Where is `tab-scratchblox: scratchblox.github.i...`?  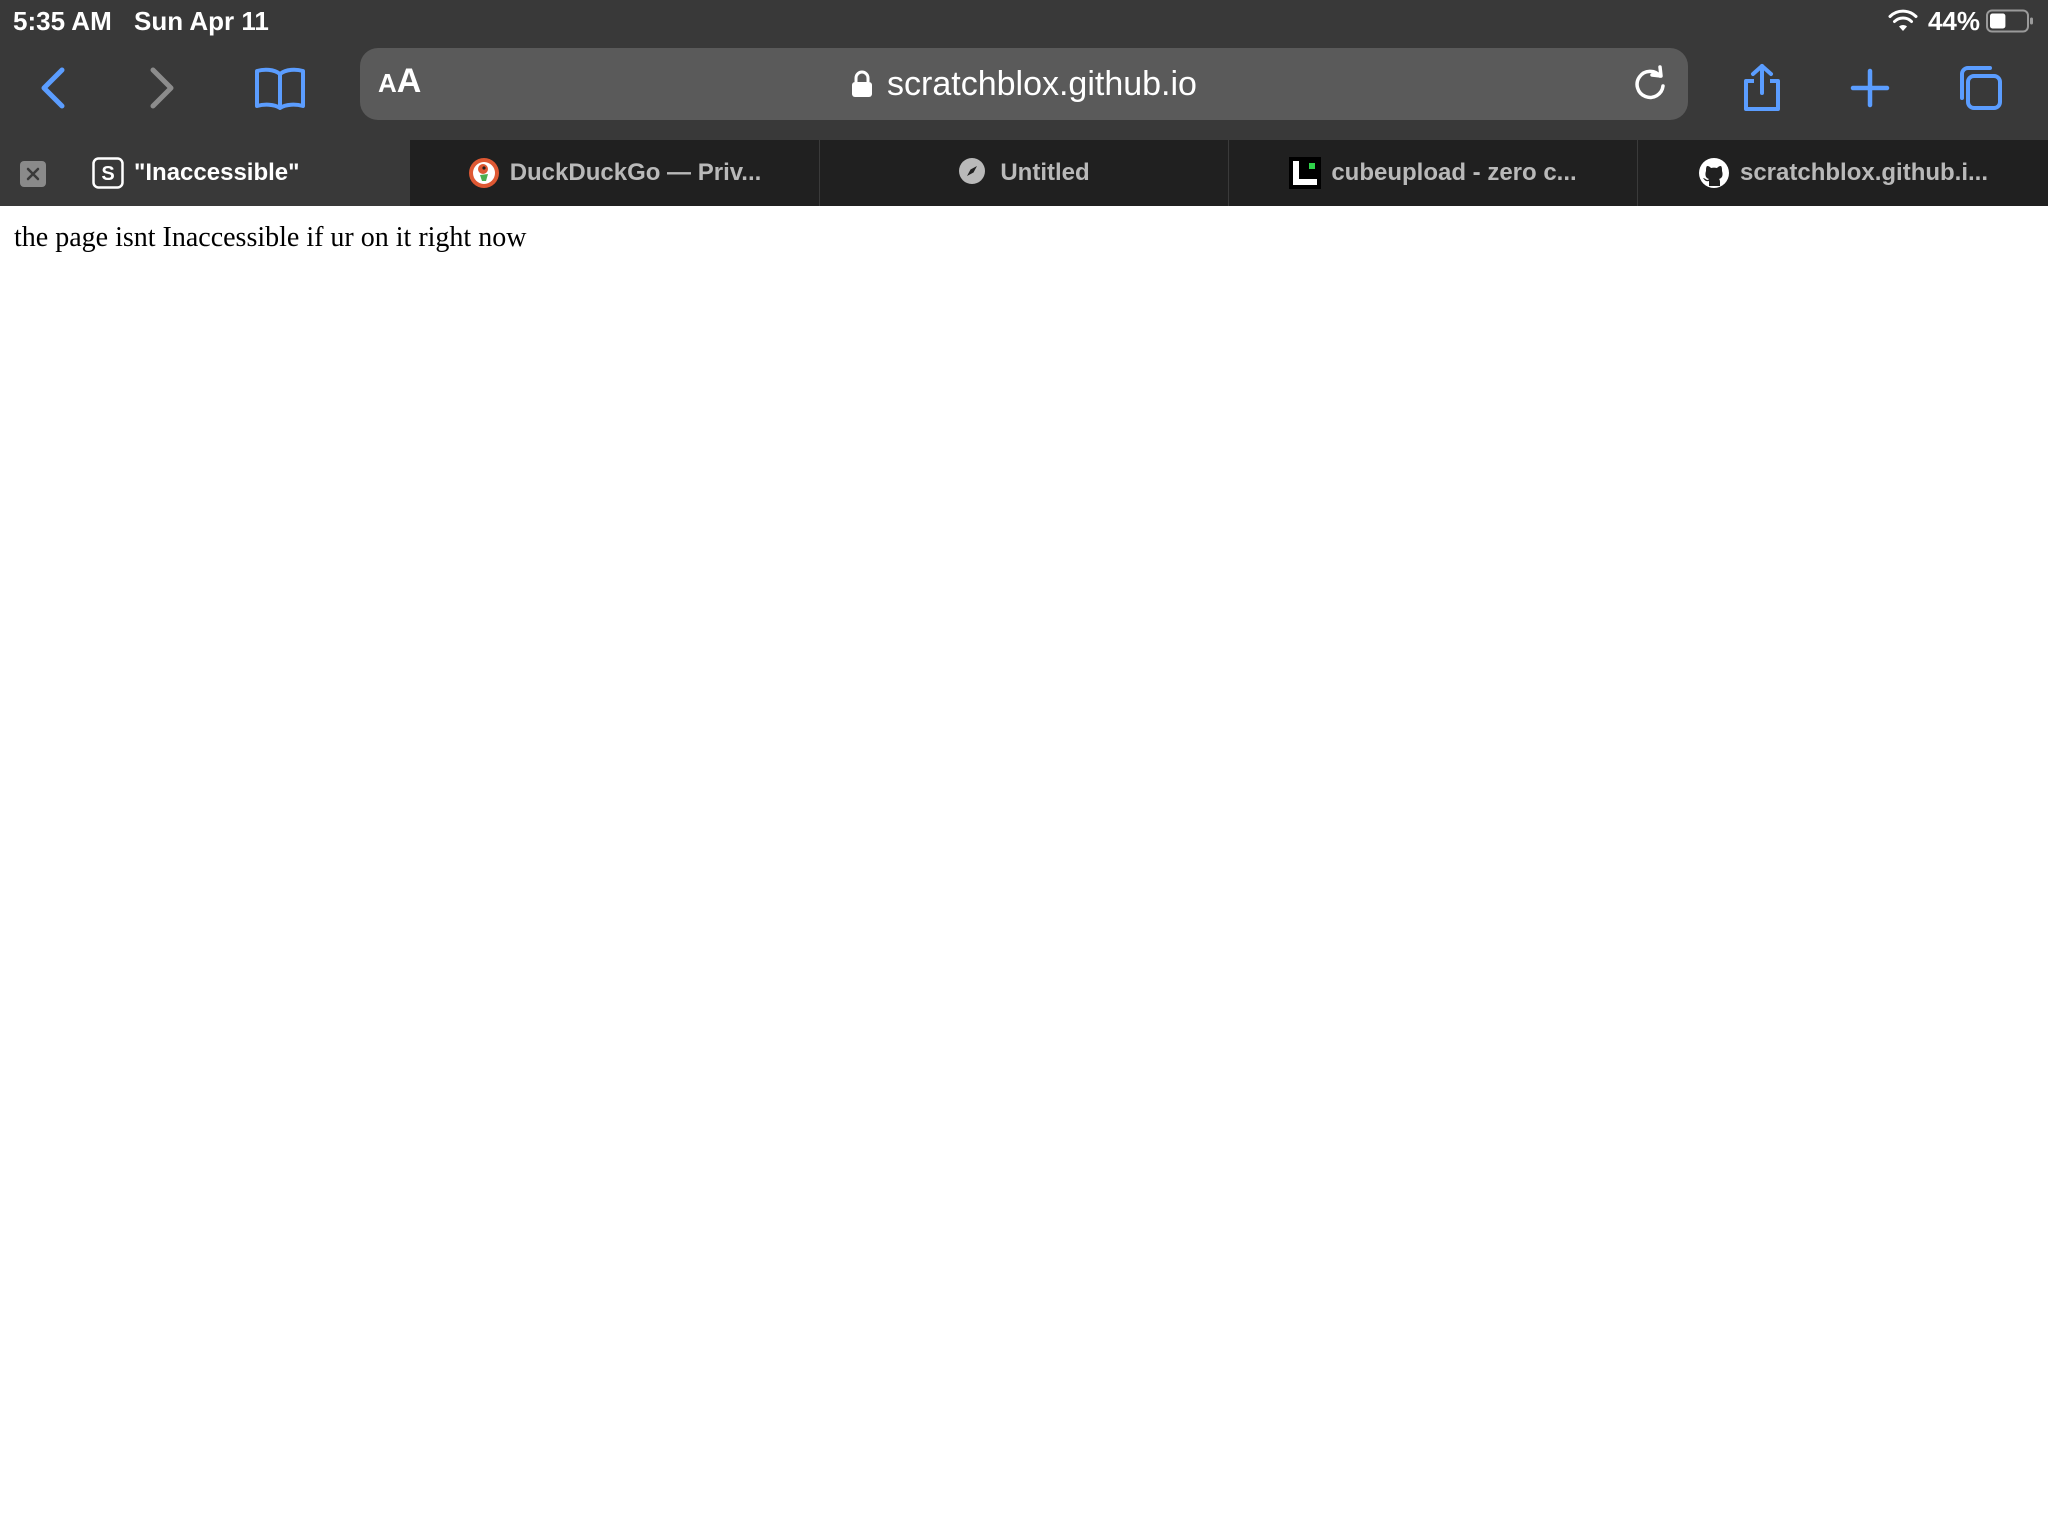 tab-scratchblox: scratchblox.github.i... is located at coordinates (1842, 173).